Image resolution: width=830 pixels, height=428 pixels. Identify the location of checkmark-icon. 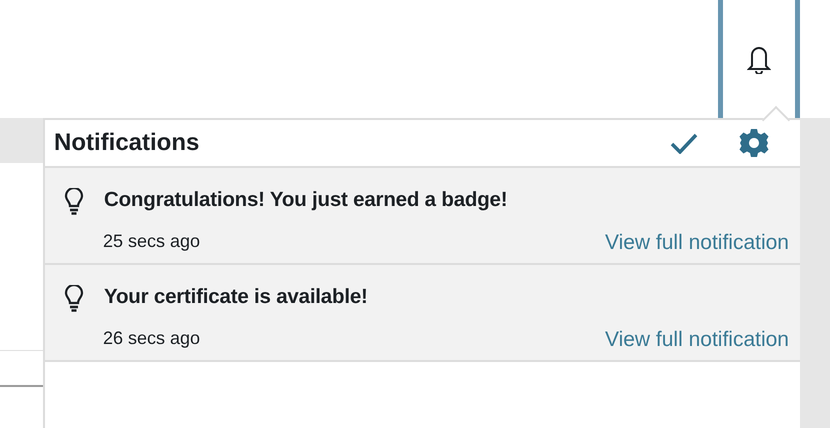
(684, 143).